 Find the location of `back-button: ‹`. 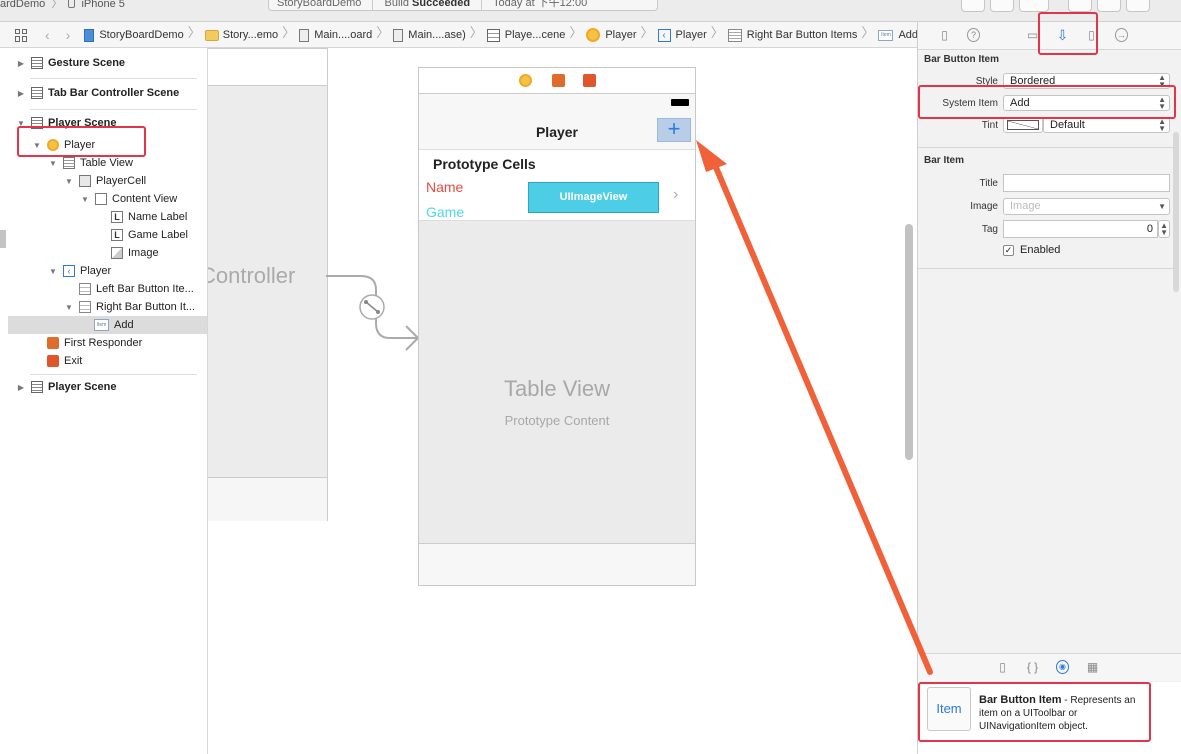

back-button: ‹ is located at coordinates (47, 34).